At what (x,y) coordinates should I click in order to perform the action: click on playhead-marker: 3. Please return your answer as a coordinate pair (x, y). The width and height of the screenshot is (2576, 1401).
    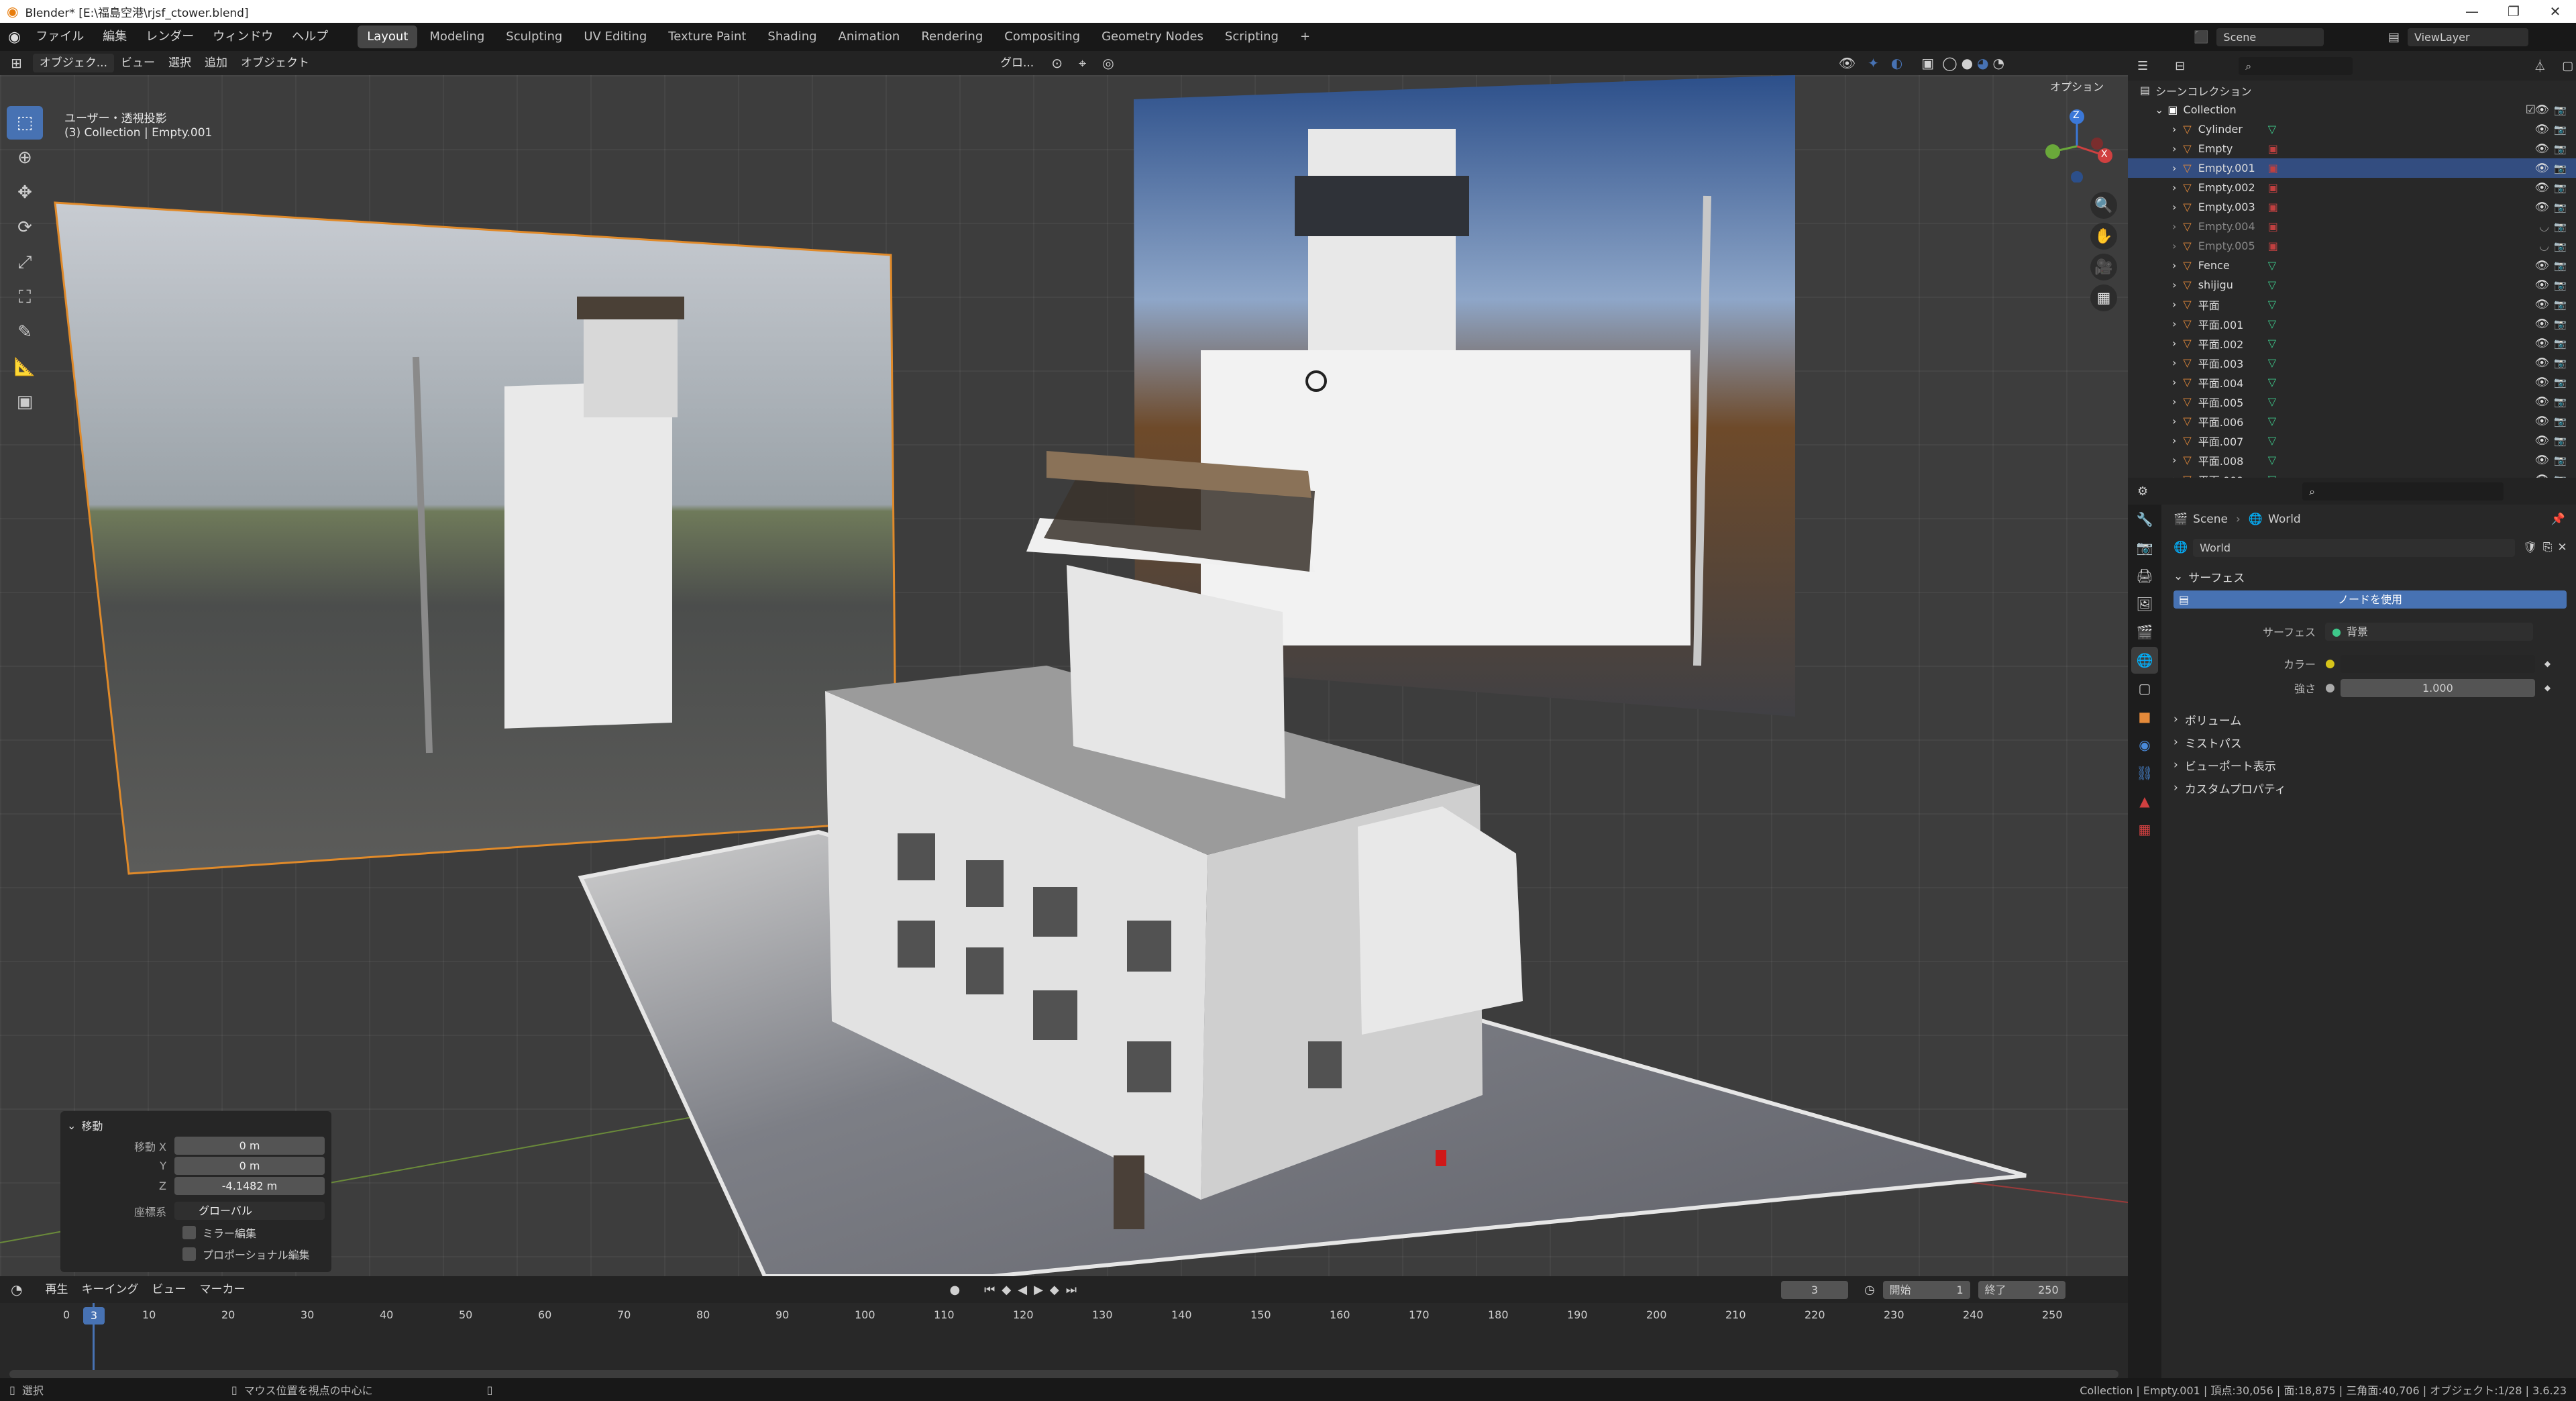
    Looking at the image, I should click on (94, 1316).